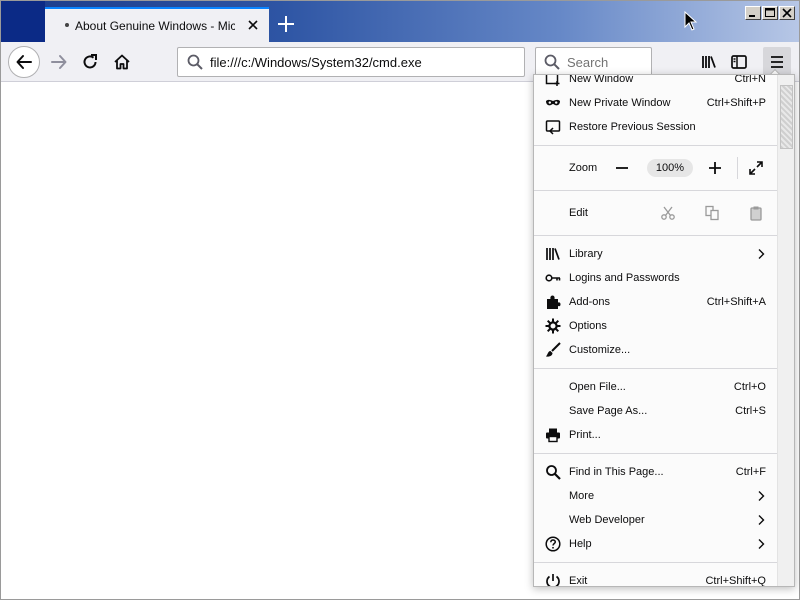  Describe the element at coordinates (750, 411) in the screenshot. I see `menu-item-shortcut: Ctrl+S` at that location.